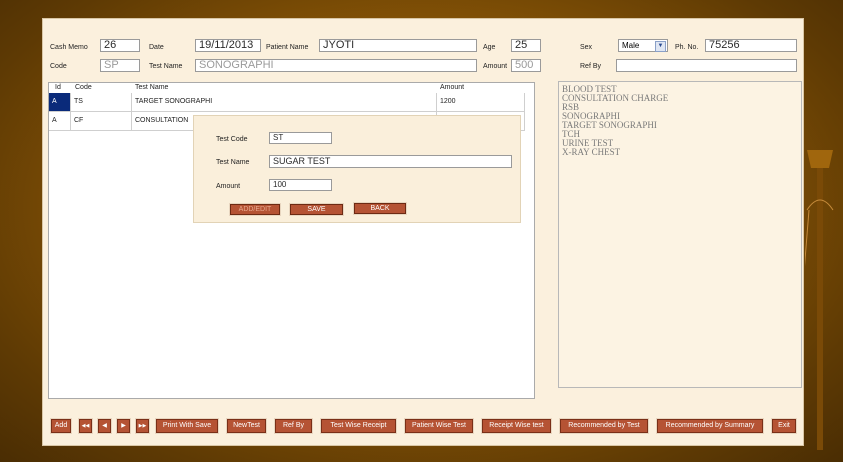  What do you see at coordinates (526, 45) in the screenshot?
I see `age-field: 25` at bounding box center [526, 45].